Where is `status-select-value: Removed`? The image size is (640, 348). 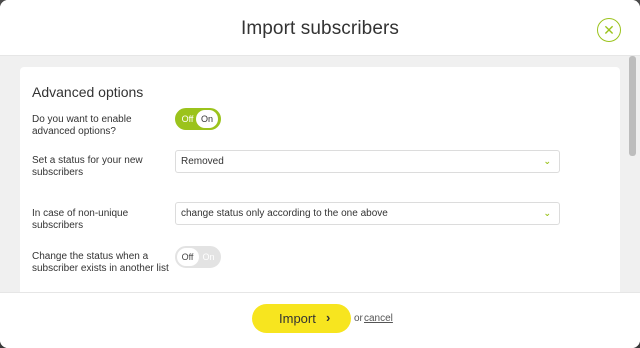
status-select-value: Removed is located at coordinates (202, 161).